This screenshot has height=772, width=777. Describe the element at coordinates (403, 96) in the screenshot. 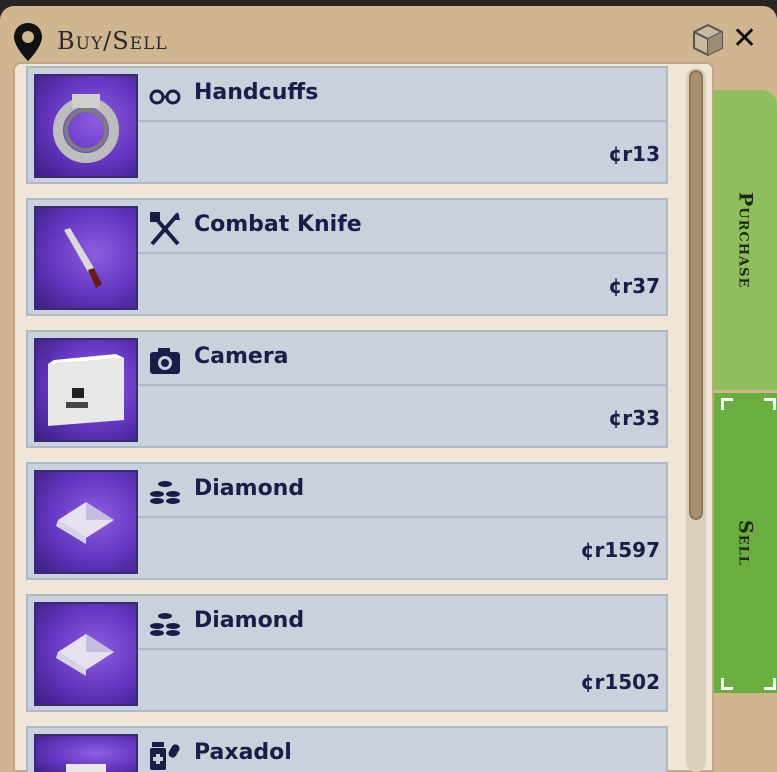

I see `item-name-row: Handcuffs` at that location.